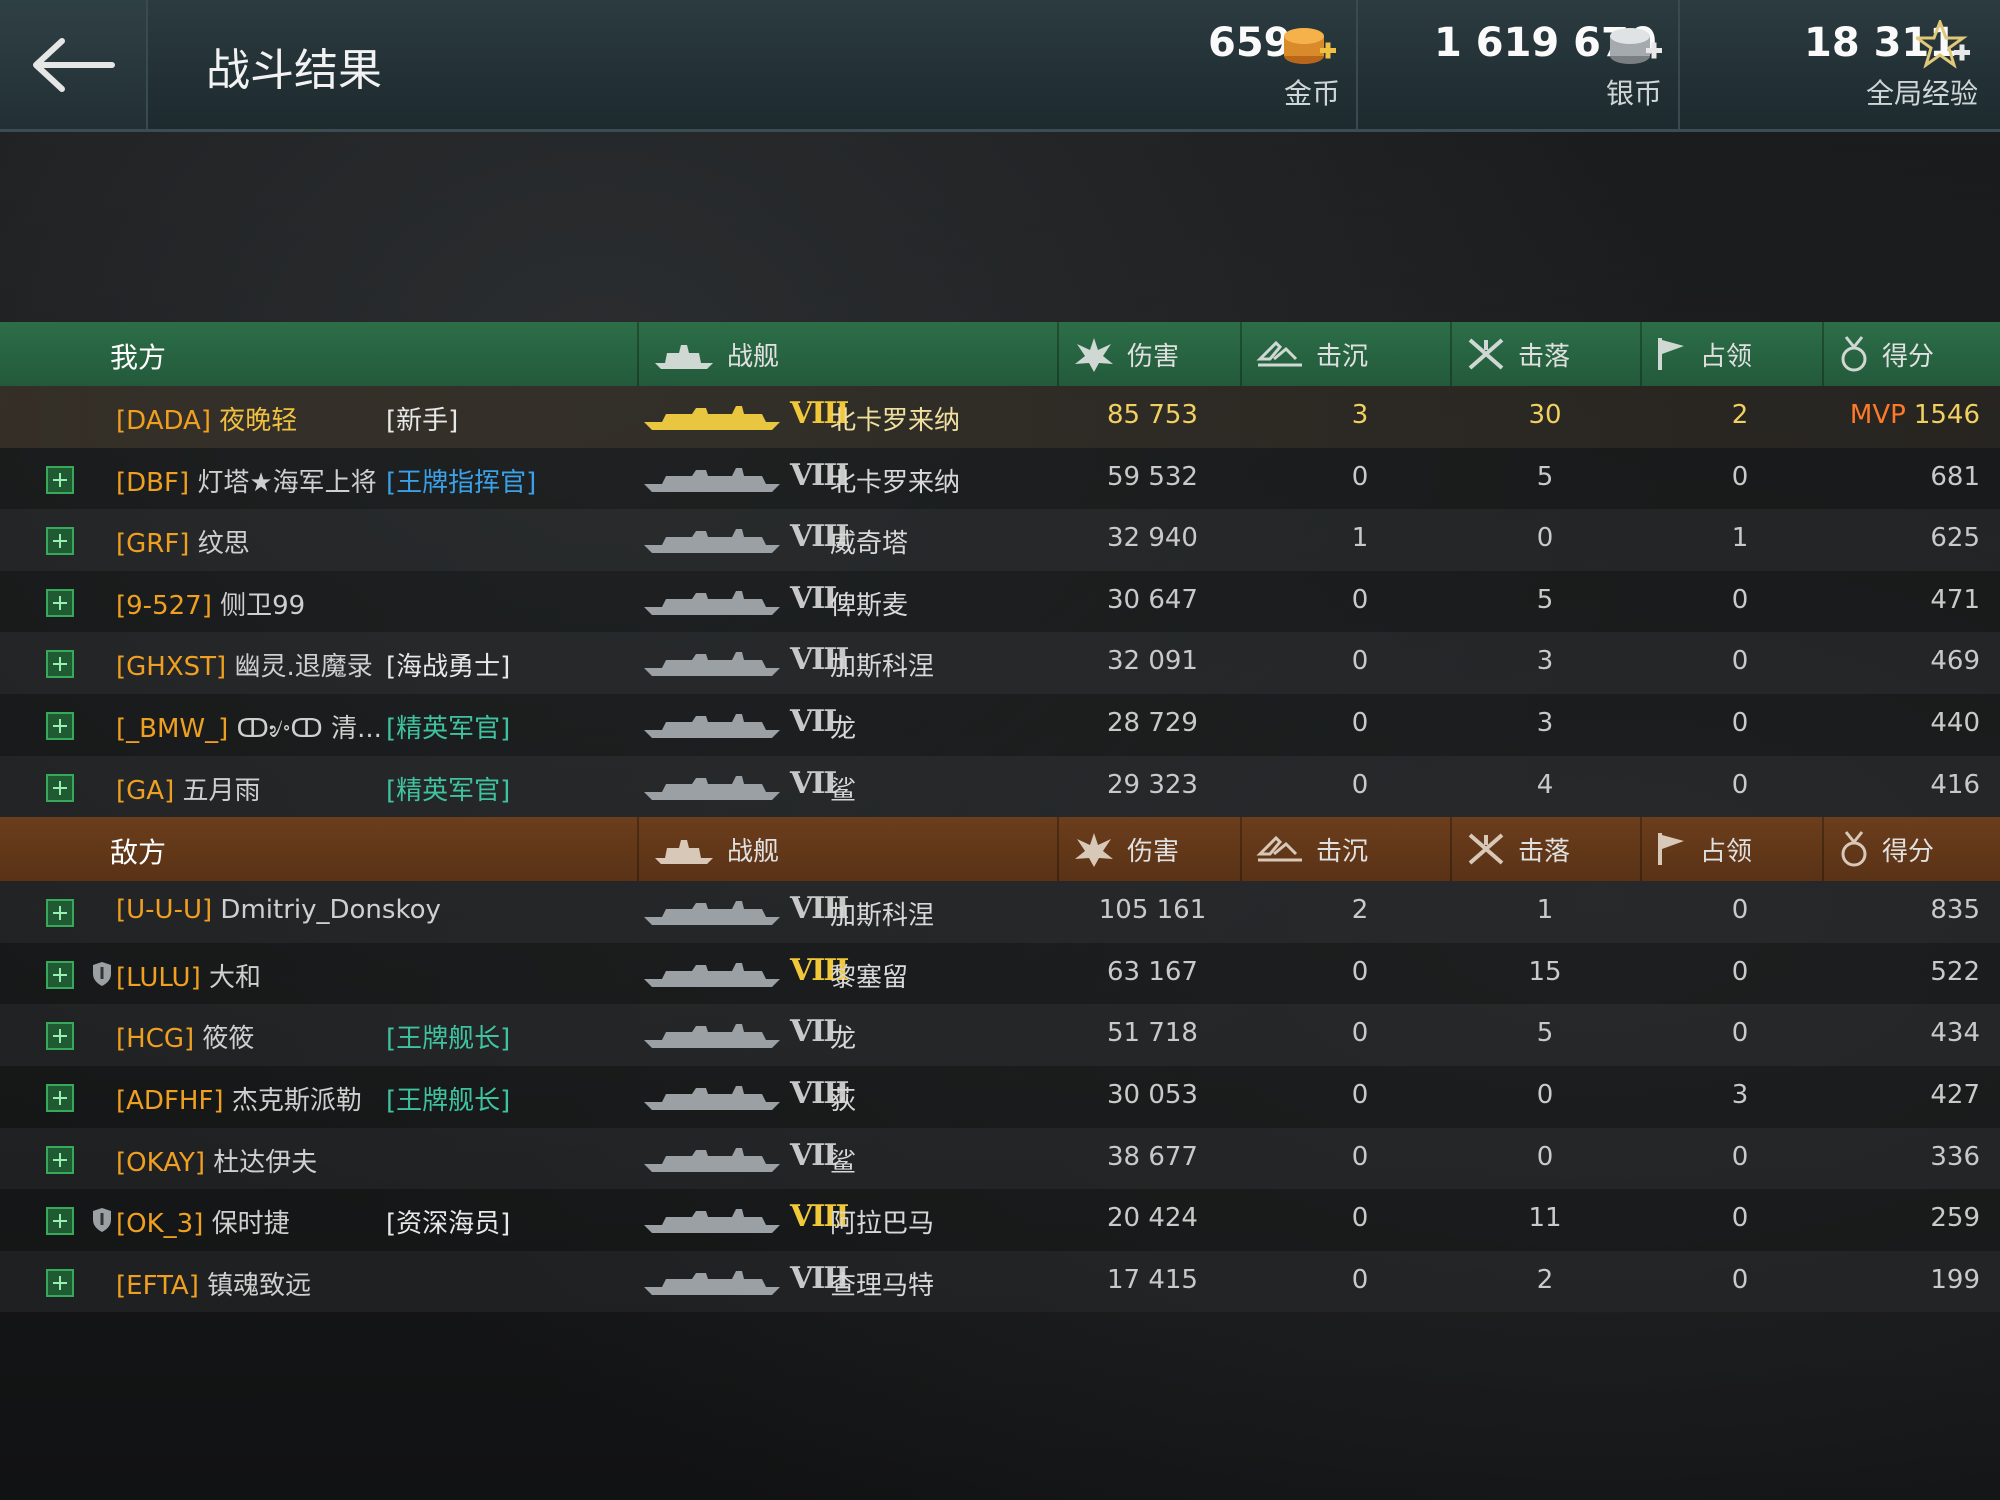 This screenshot has width=2000, height=1500. What do you see at coordinates (847, 354) in the screenshot?
I see `col-ship: 战舰` at bounding box center [847, 354].